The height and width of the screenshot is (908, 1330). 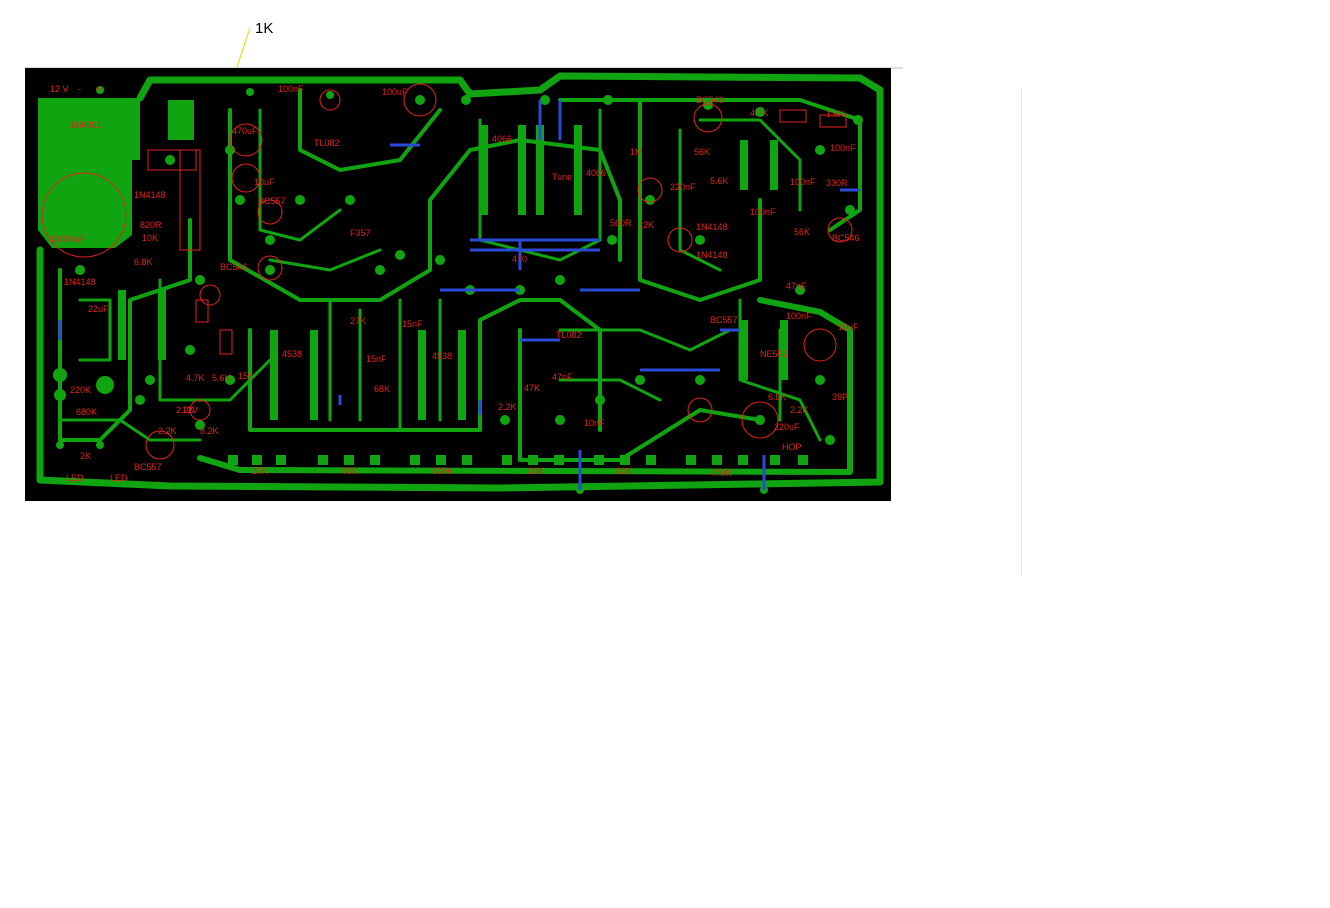 What do you see at coordinates (260, 471) in the screenshot?
I see `label-20k: 20K` at bounding box center [260, 471].